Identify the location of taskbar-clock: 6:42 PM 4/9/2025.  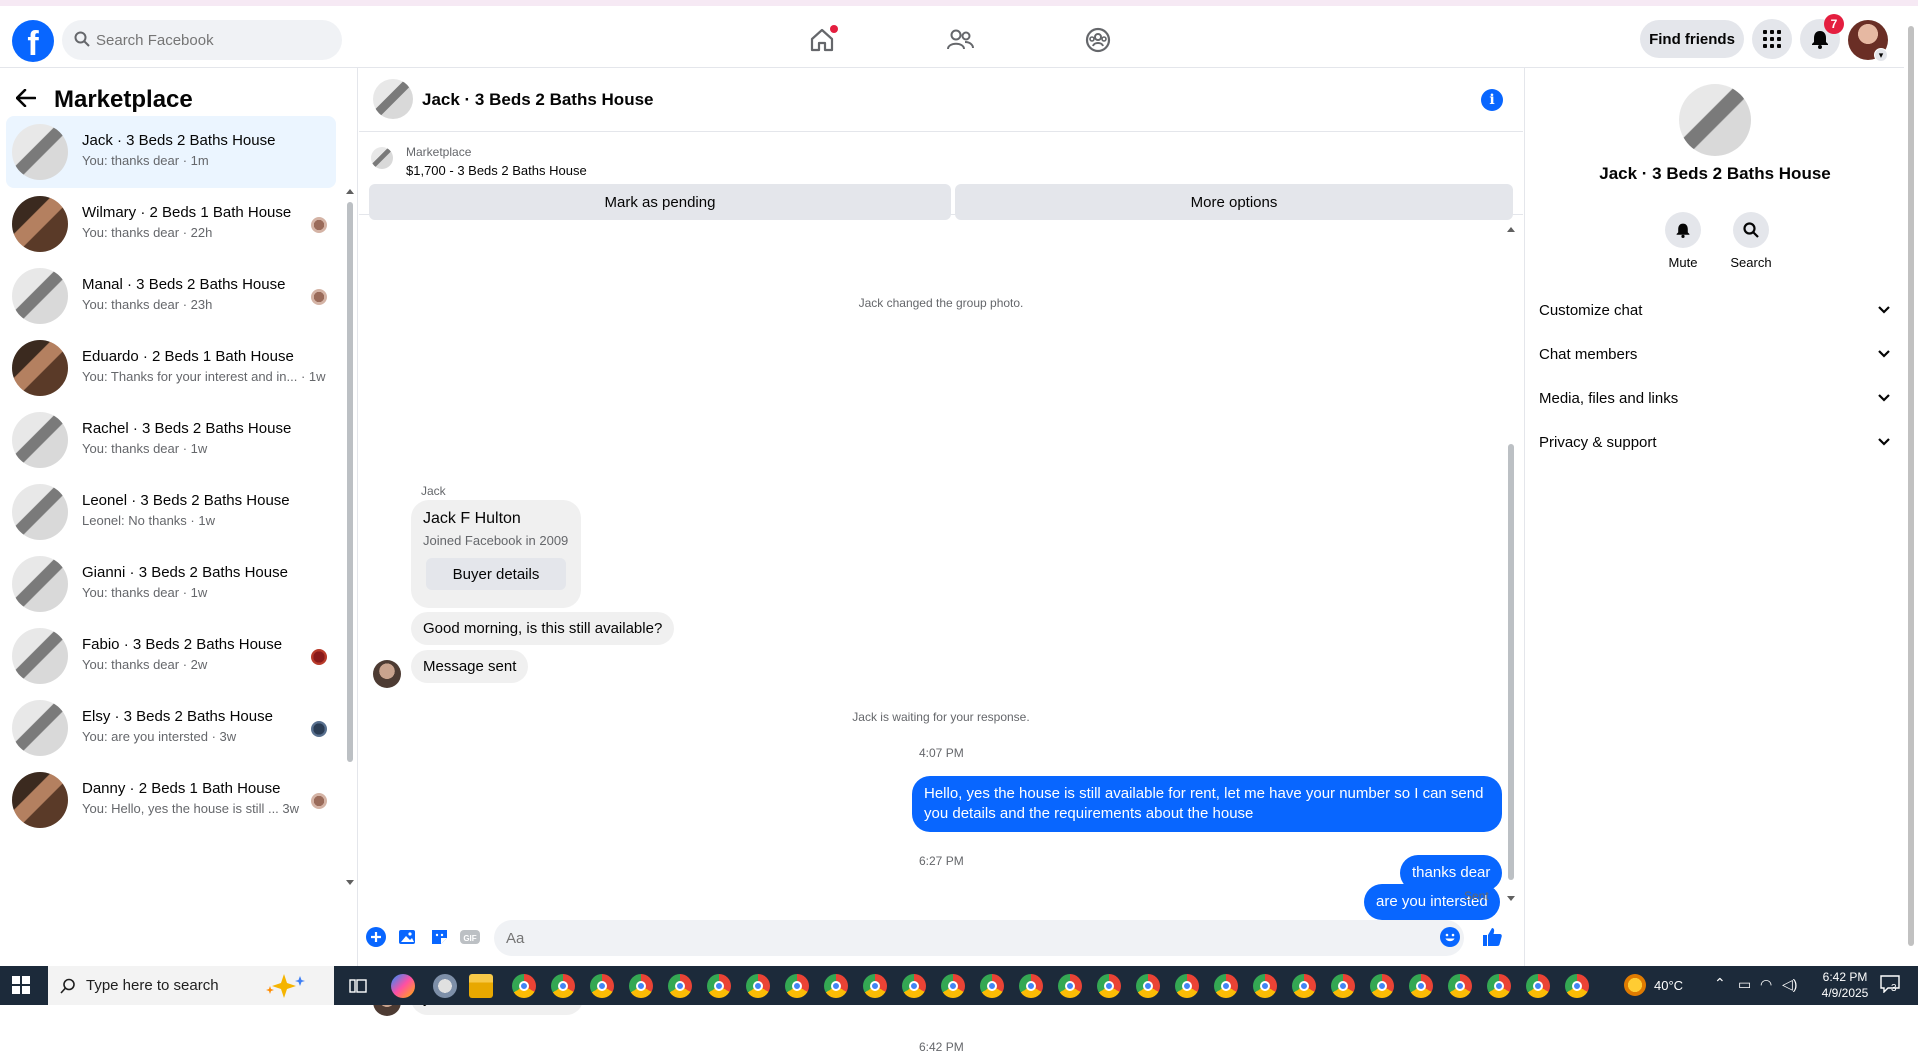
(1845, 985).